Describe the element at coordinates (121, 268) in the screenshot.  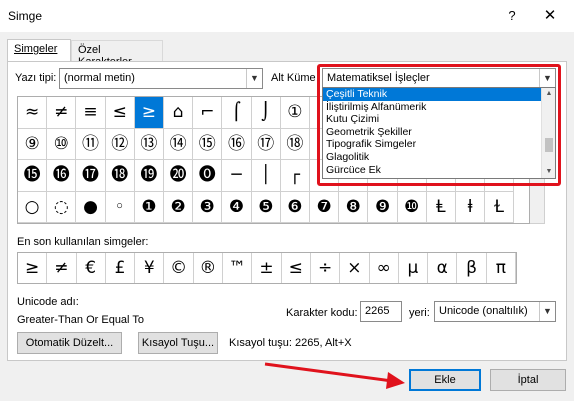
I see `recent-symbol: £` at that location.